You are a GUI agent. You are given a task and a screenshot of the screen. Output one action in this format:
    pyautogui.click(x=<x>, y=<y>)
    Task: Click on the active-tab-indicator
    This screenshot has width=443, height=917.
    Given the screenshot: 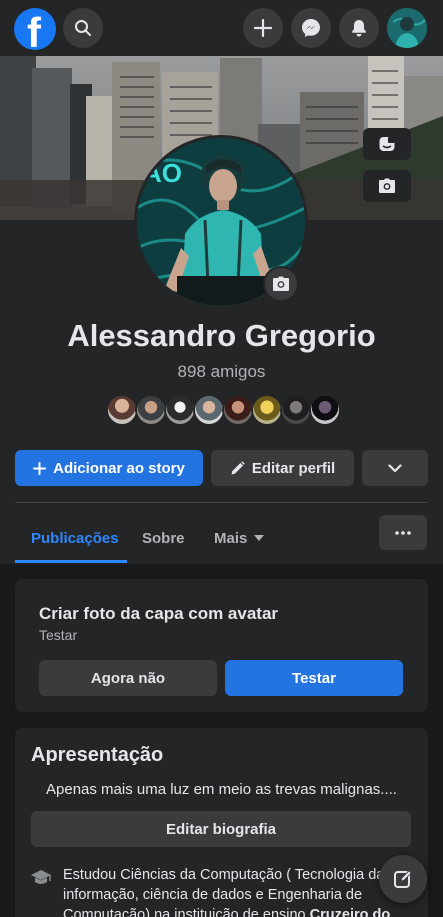 What is the action you would take?
    pyautogui.click(x=71, y=561)
    